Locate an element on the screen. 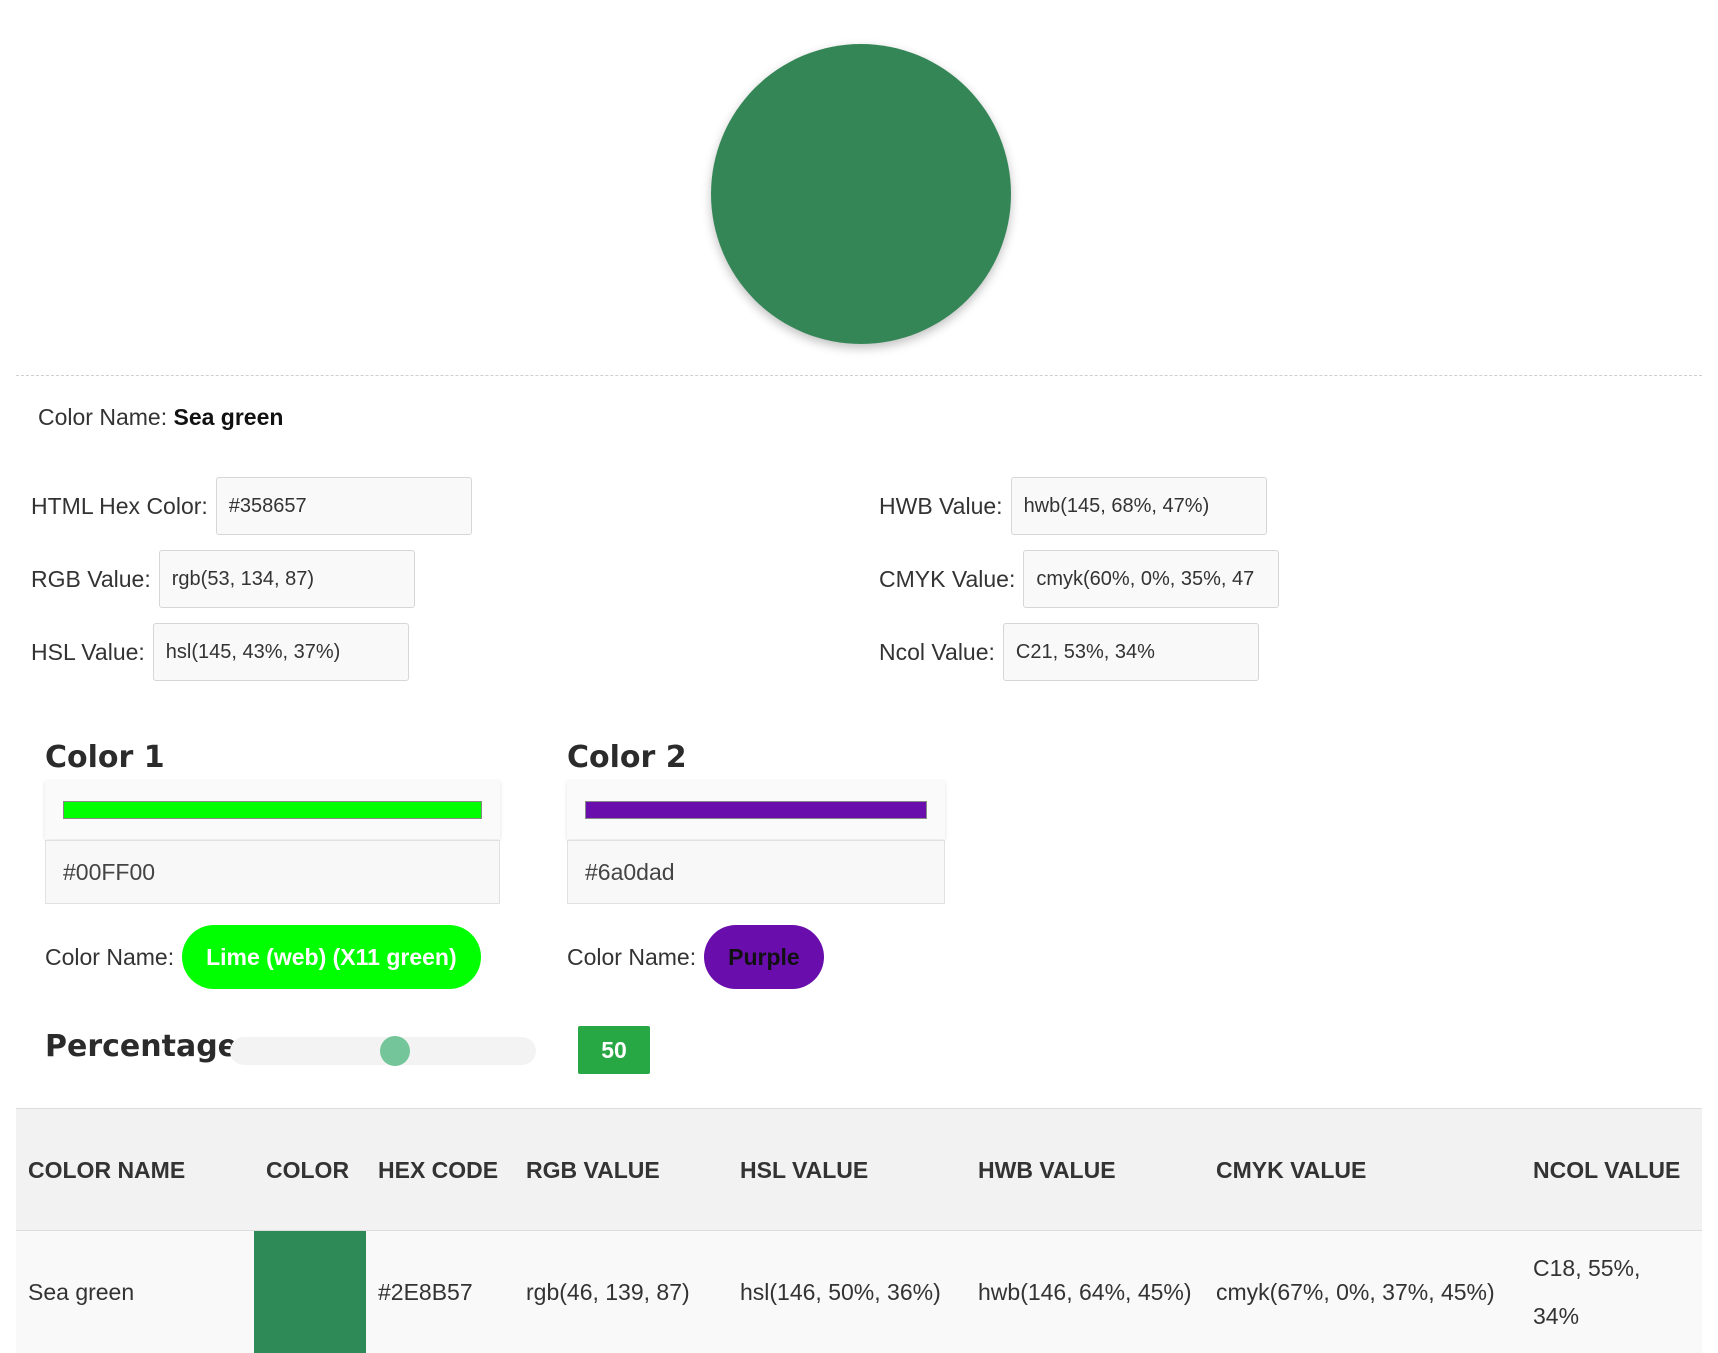  color2-name-label: Color Name: is located at coordinates (632, 956).